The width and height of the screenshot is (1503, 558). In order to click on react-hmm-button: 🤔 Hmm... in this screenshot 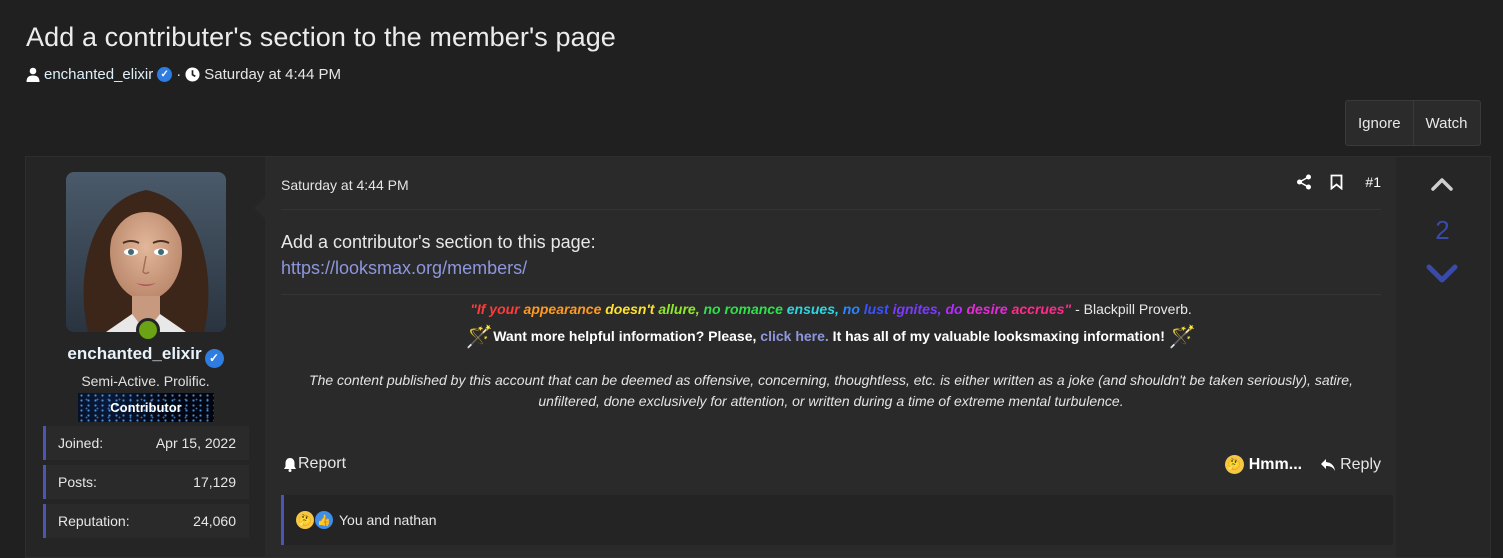, I will do `click(1263, 464)`.